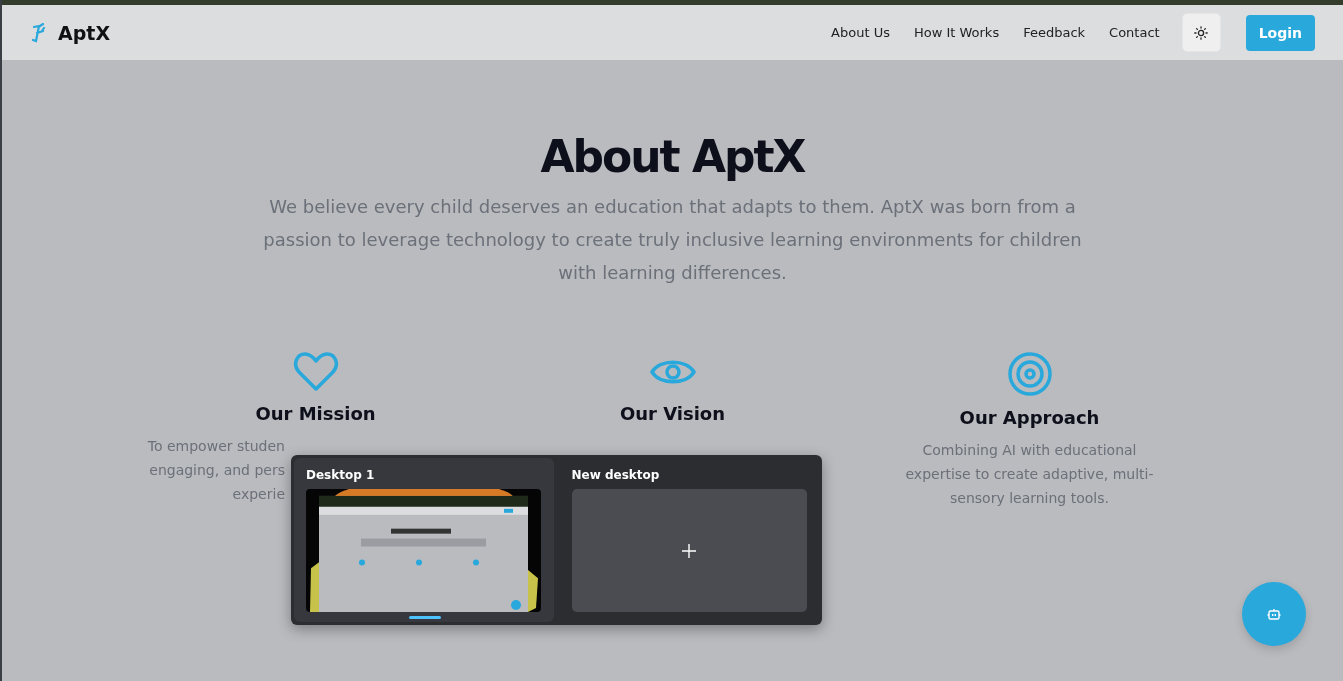 This screenshot has width=1343, height=681. What do you see at coordinates (1029, 450) in the screenshot?
I see `feature-description-line: Combining AI with educational` at bounding box center [1029, 450].